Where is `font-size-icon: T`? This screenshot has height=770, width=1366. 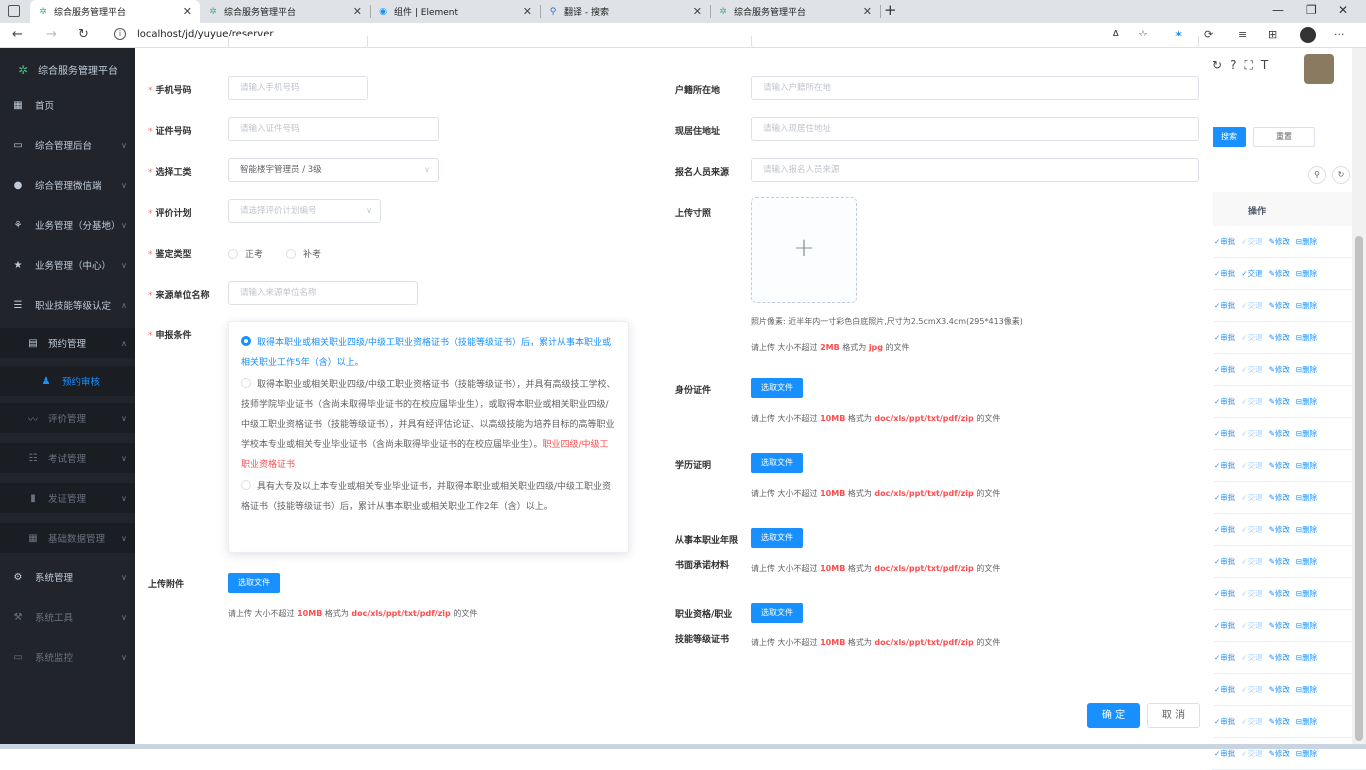 font-size-icon: T is located at coordinates (1264, 65).